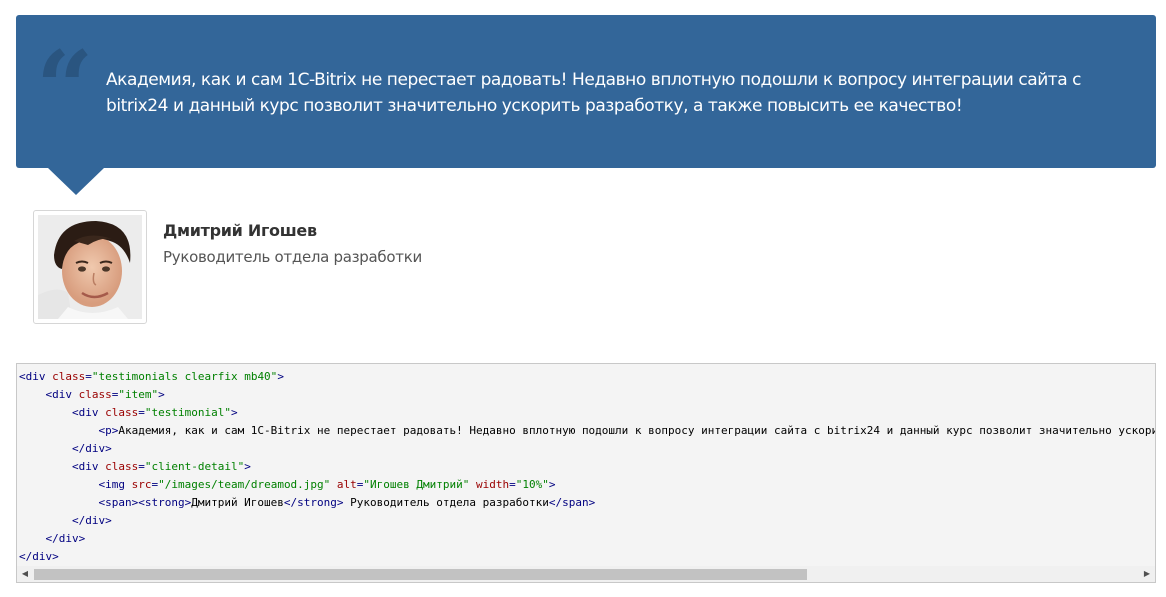 The height and width of the screenshot is (597, 1166). I want to click on code-token: "item", so click(138, 394).